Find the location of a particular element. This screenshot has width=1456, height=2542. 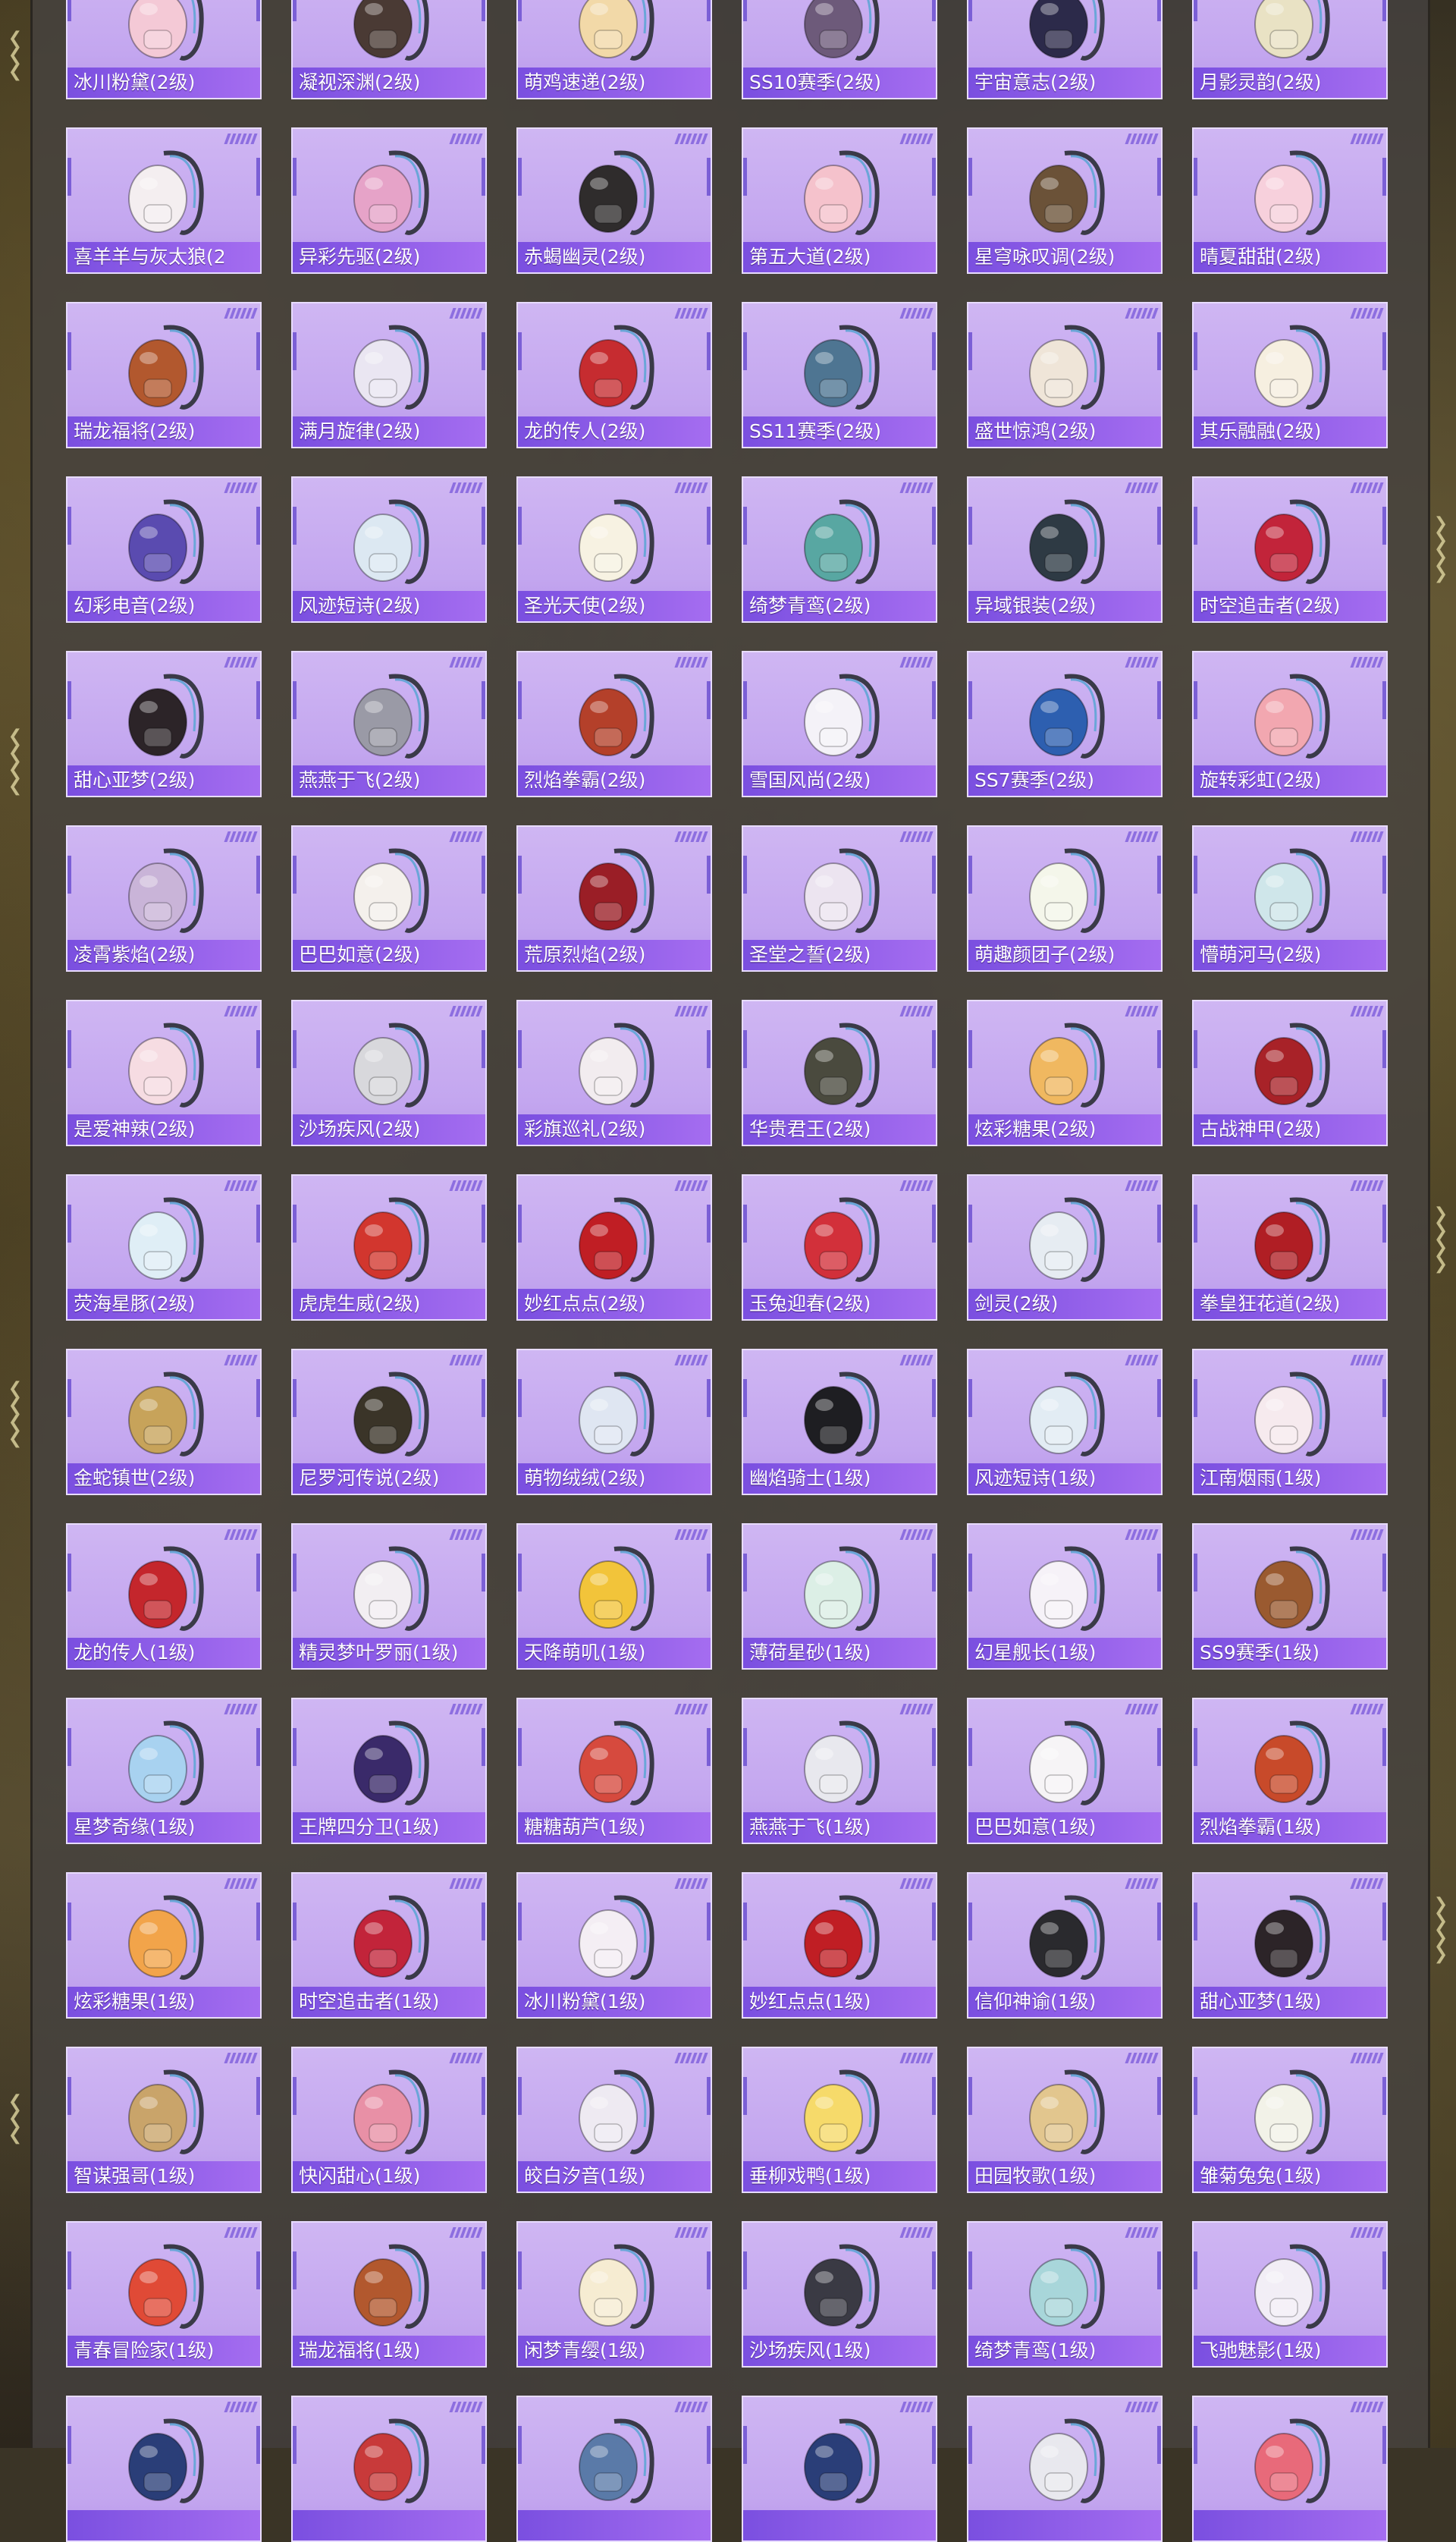

backpack-item-card: 烈焰拳霸(1级) is located at coordinates (1290, 1771).